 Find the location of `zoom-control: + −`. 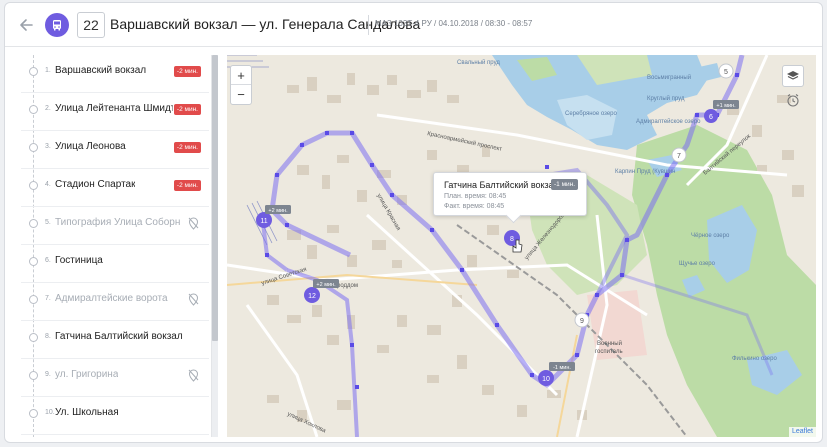

zoom-control: + − is located at coordinates (241, 85).